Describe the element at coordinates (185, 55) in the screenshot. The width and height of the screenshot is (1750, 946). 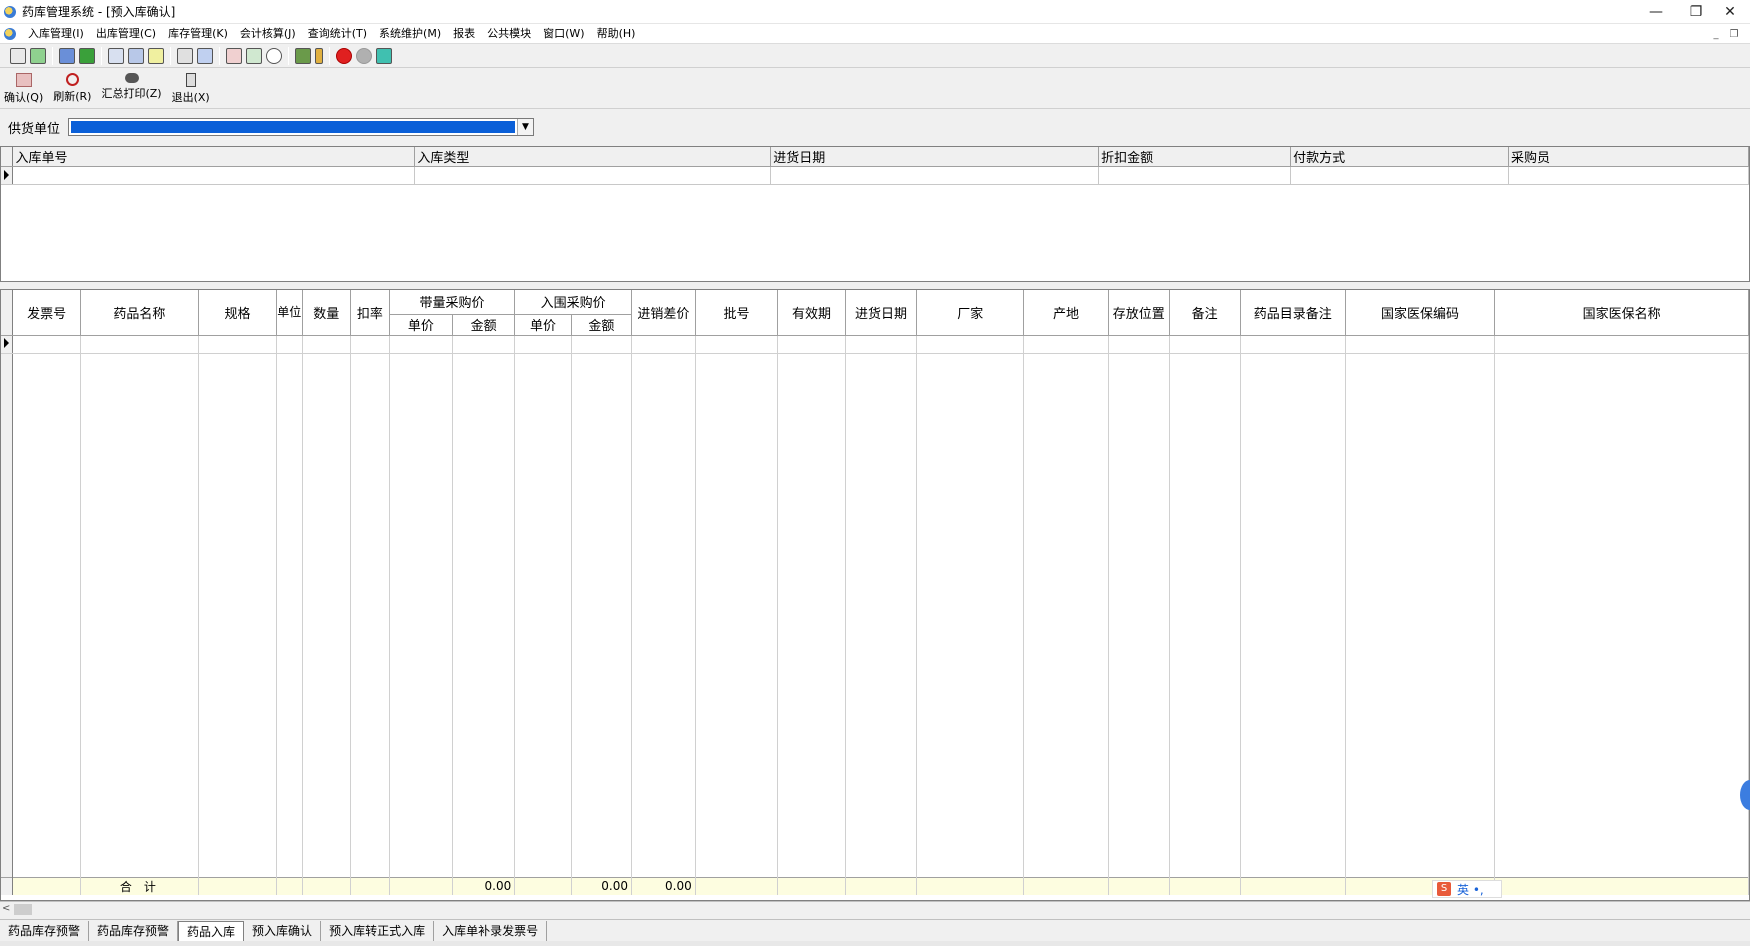
I see `copy-icon` at that location.